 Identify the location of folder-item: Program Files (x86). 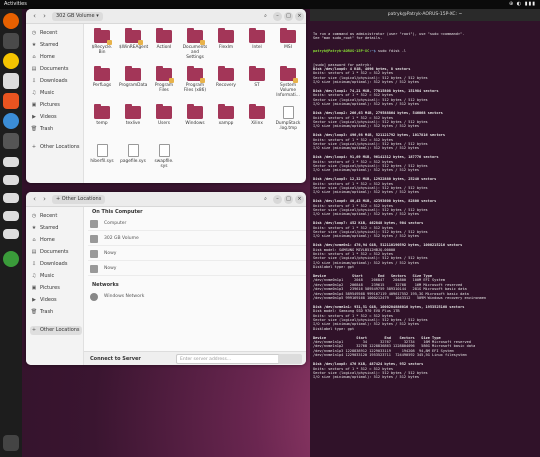
(195, 79).